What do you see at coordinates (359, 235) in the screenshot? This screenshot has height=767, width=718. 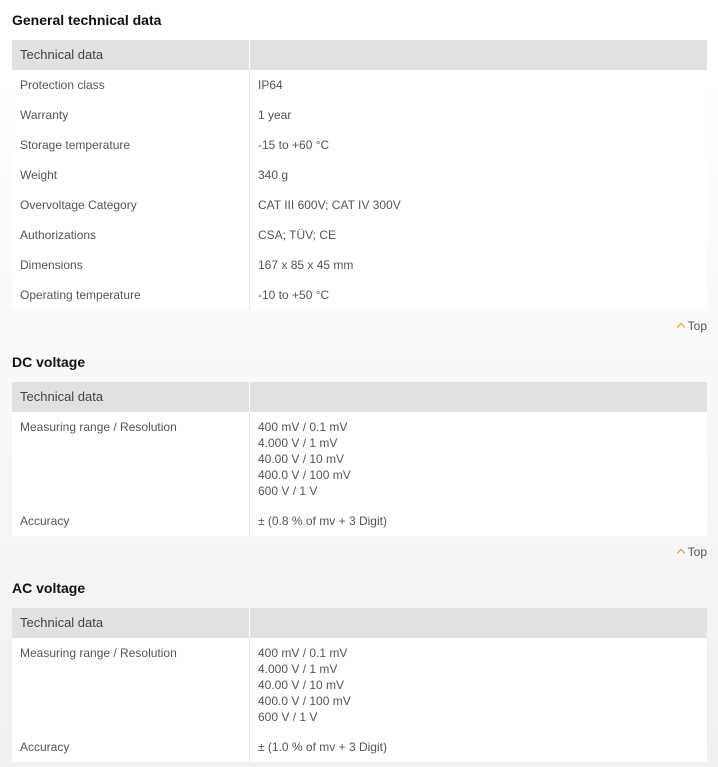 I see `table-row: Authorizations CSA; TÜV; CE` at bounding box center [359, 235].